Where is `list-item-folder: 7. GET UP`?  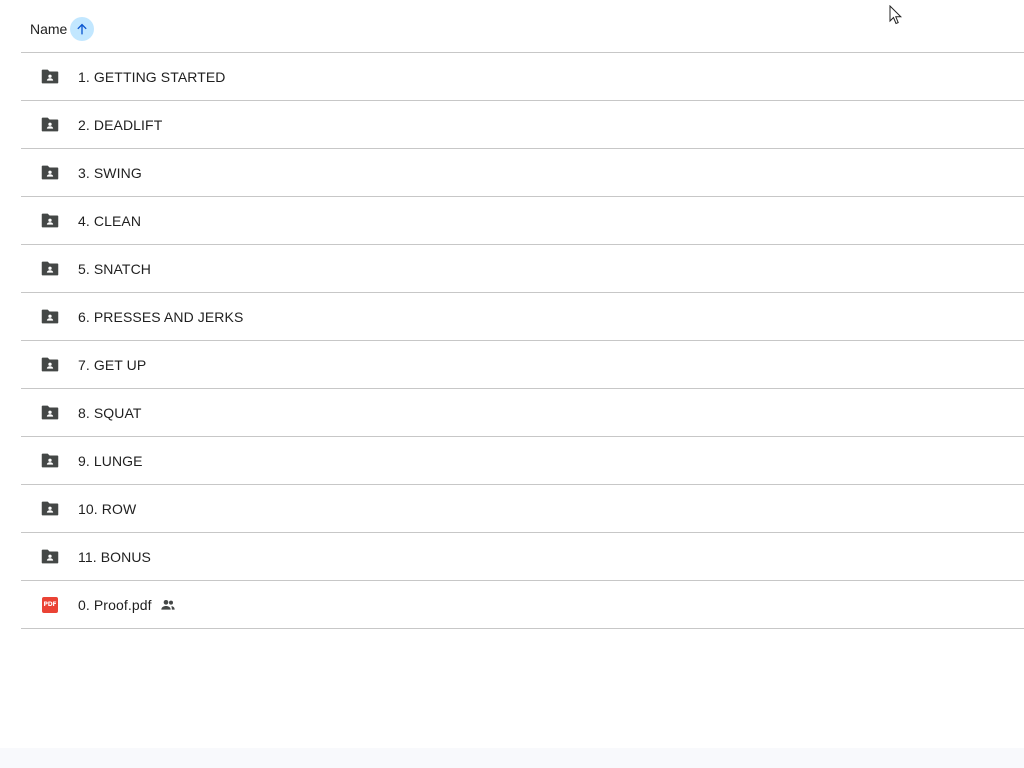
list-item-folder: 7. GET UP is located at coordinates (522, 365).